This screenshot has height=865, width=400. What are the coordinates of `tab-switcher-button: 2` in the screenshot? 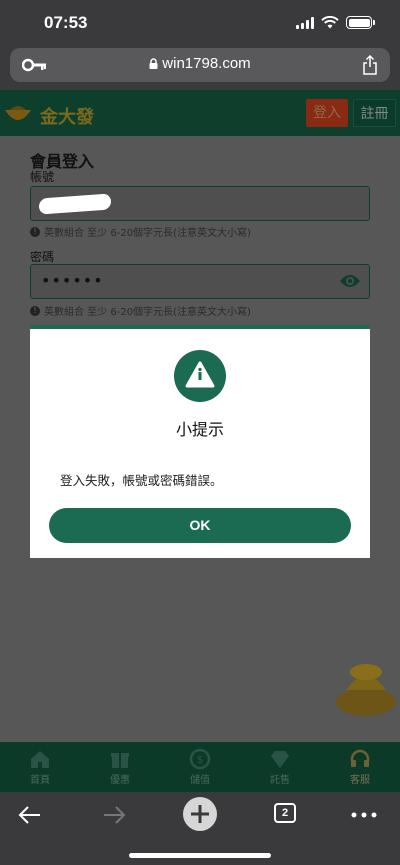 It's located at (285, 813).